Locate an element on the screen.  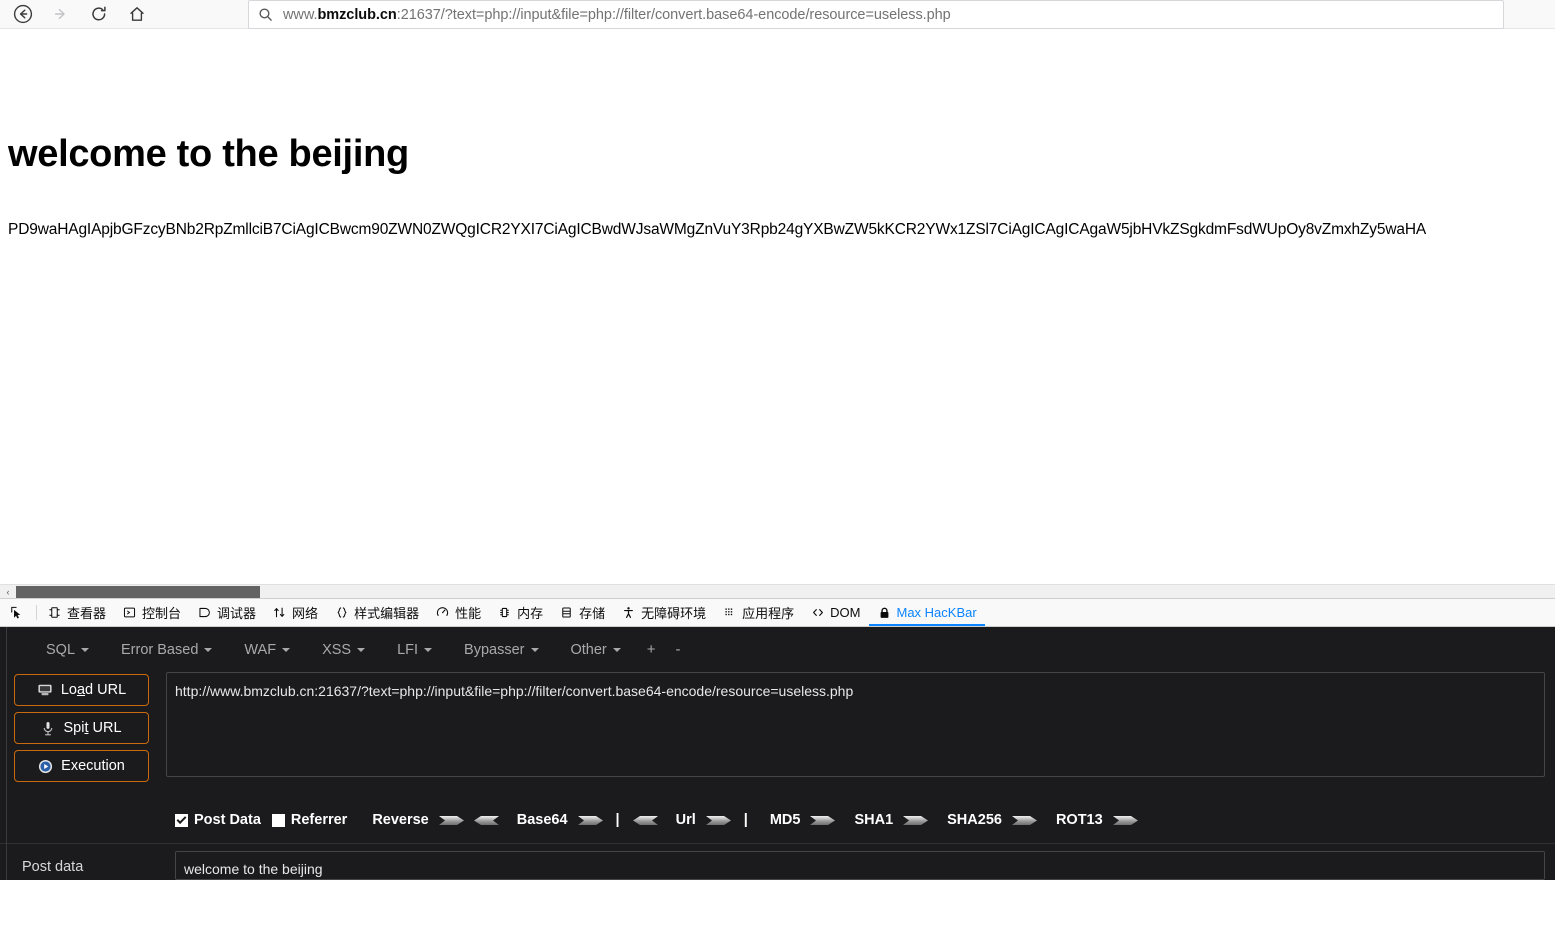
devtools-tab-network: 网络 is located at coordinates (295, 612).